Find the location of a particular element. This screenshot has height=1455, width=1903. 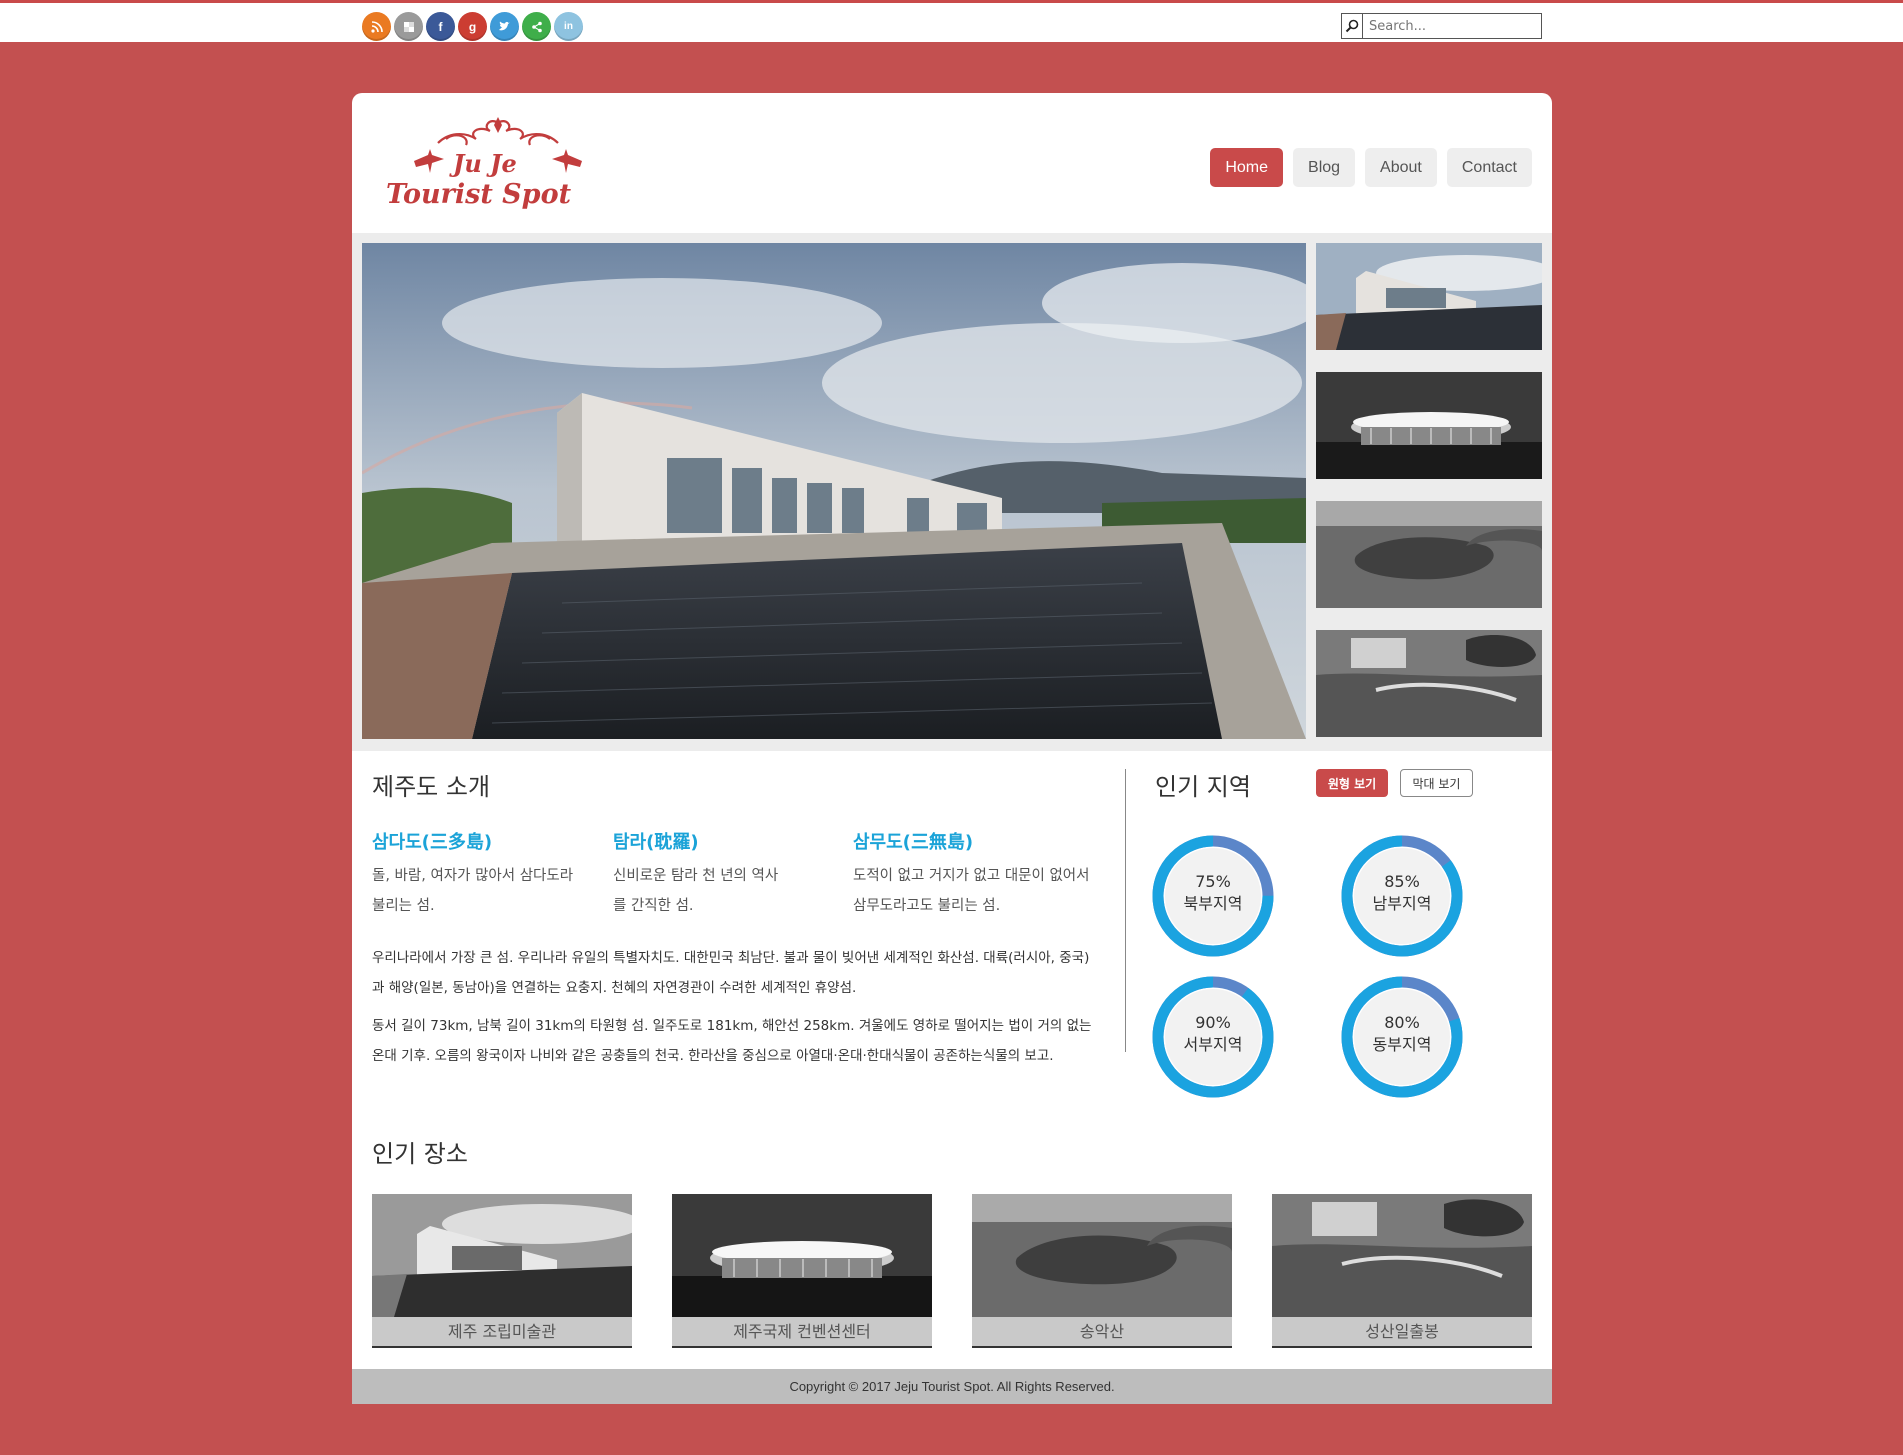

site-logo: Ju Je Tourist Spot is located at coordinates (498, 165).